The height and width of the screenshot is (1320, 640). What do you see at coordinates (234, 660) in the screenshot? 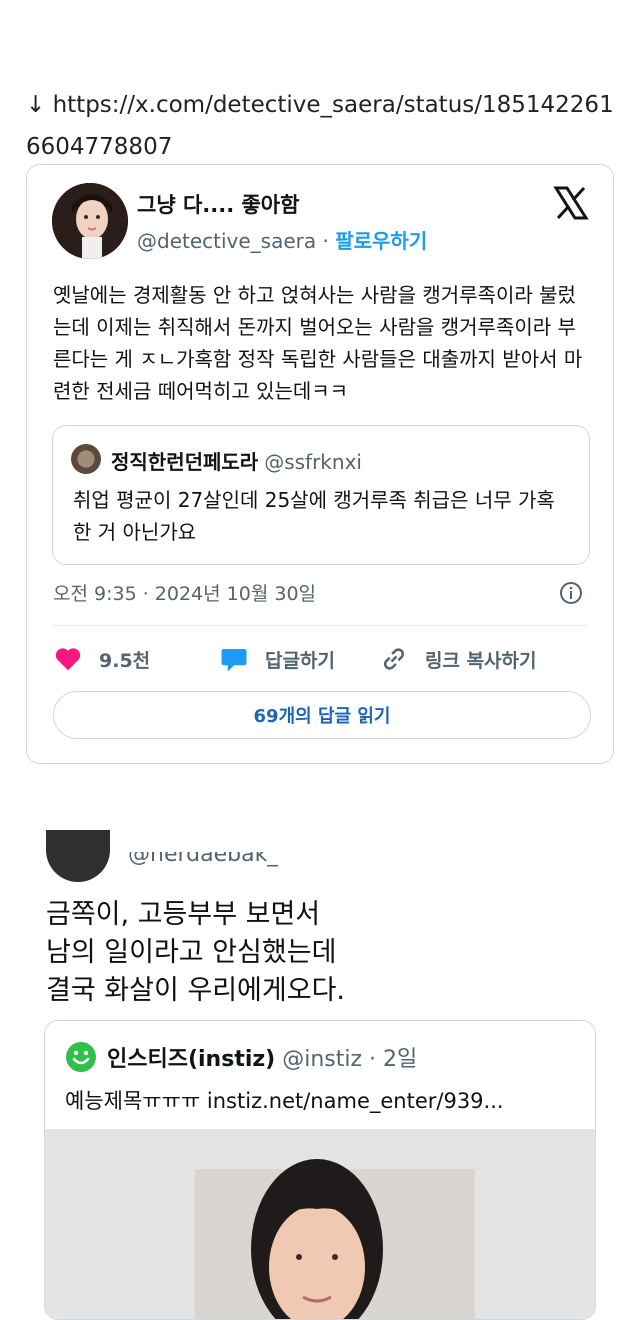
I see `reply-bubble-icon` at bounding box center [234, 660].